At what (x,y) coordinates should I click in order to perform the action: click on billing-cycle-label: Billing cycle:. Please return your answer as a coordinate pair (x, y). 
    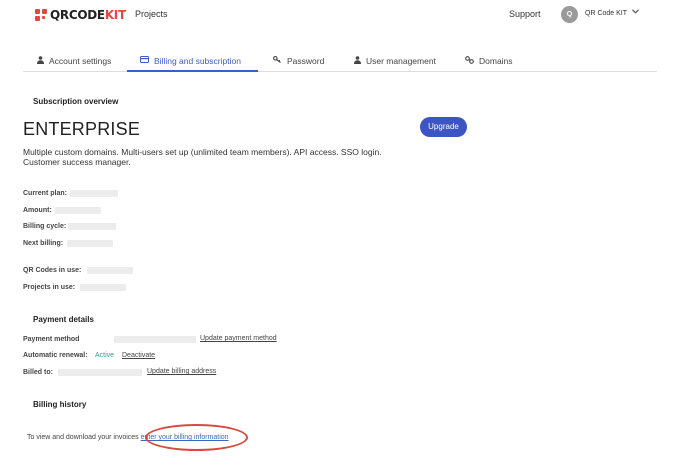
    Looking at the image, I should click on (45, 226).